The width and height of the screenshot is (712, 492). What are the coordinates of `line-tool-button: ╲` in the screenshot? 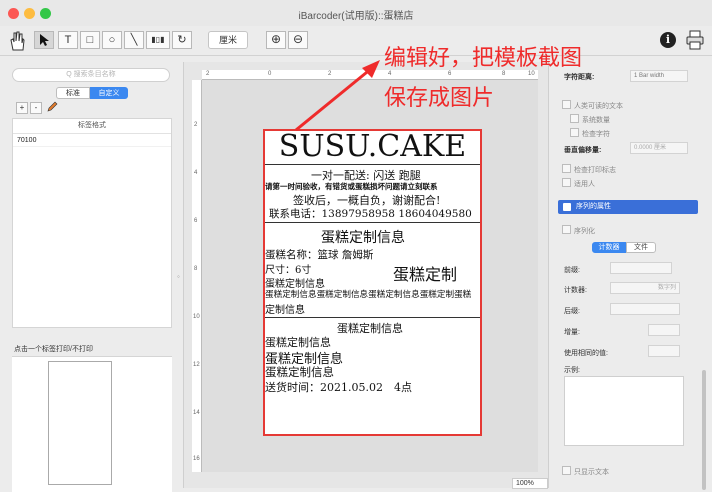 It's located at (134, 40).